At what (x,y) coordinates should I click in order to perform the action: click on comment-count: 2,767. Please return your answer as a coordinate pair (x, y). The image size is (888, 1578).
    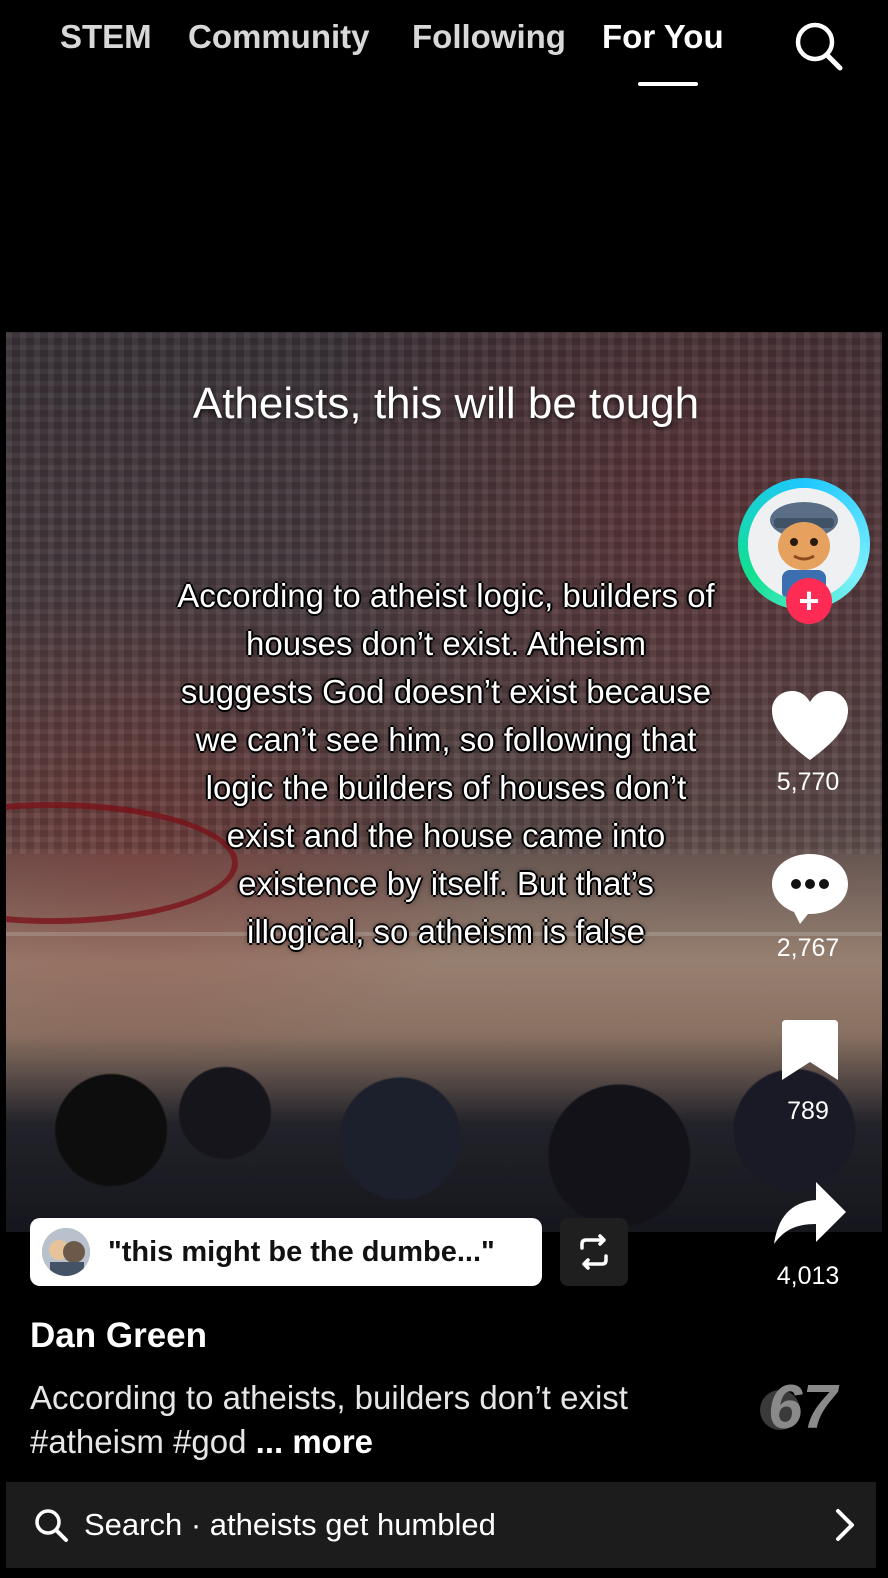
    Looking at the image, I should click on (808, 948).